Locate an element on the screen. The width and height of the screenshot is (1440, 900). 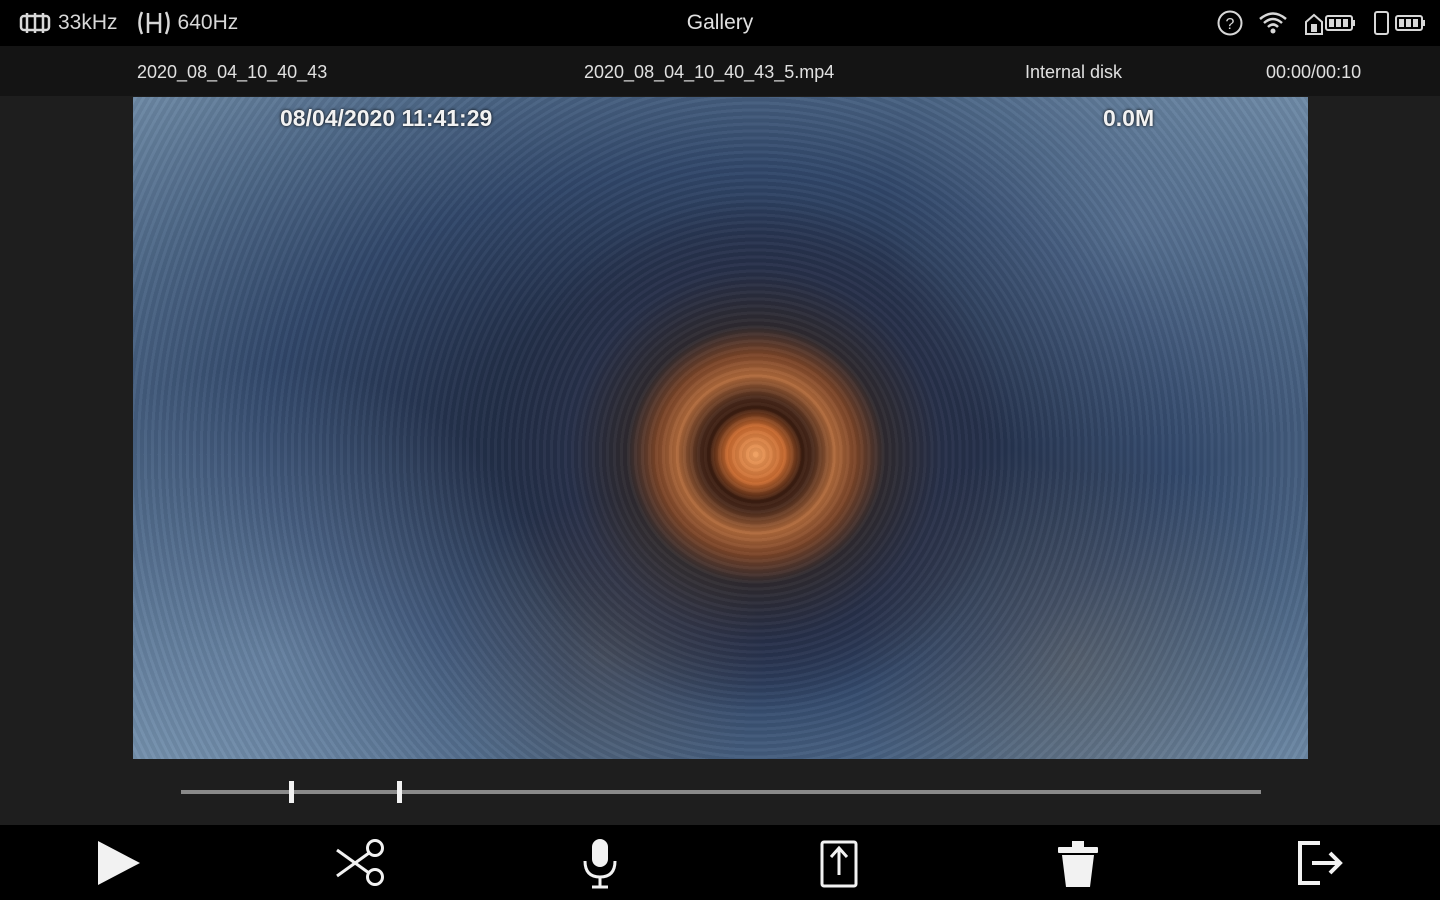
status-right: ? is located at coordinates (1323, 23).